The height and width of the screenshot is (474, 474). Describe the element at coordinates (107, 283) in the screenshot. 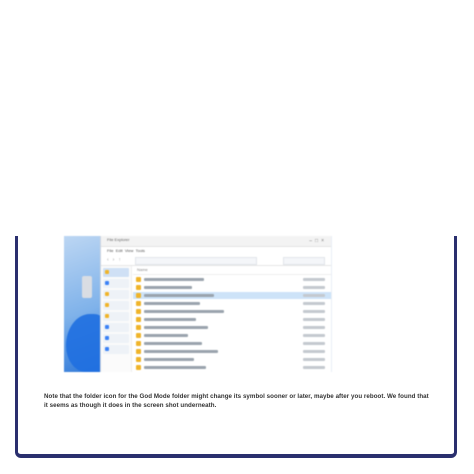

I see `cloud-icon` at that location.